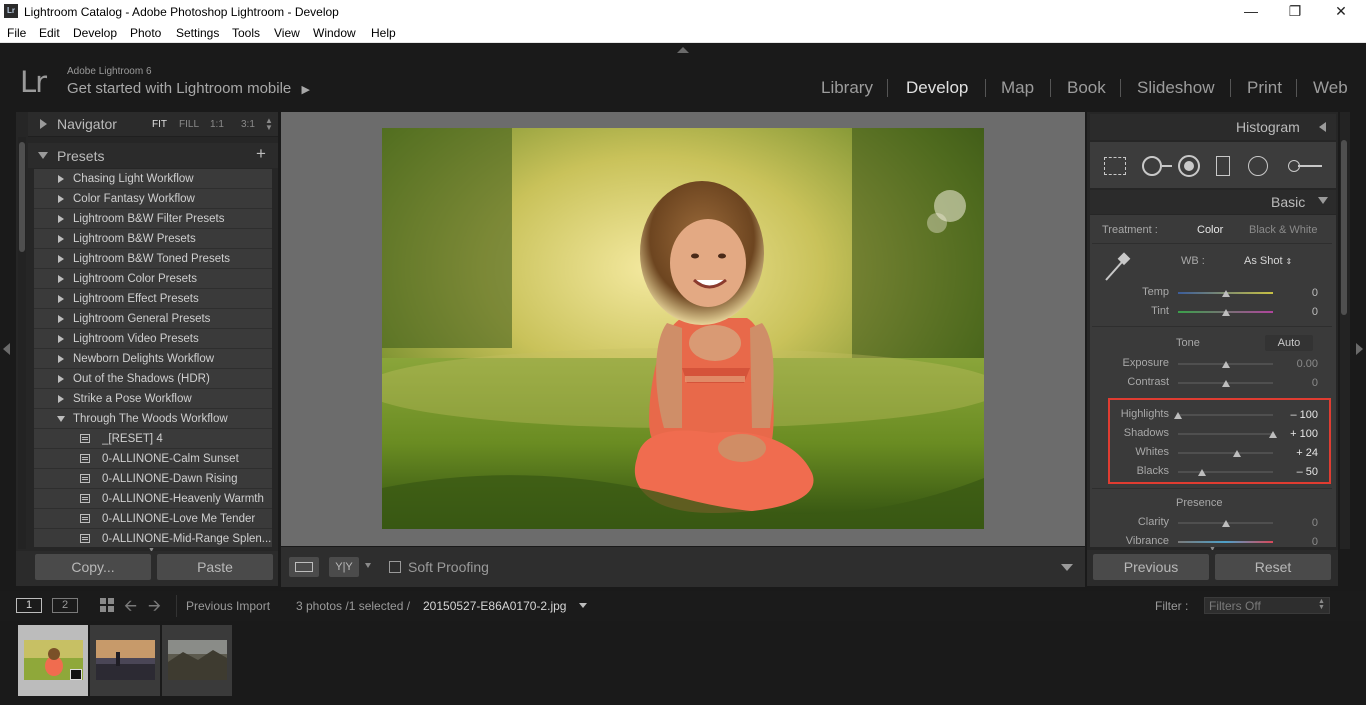 Image resolution: width=1366 pixels, height=705 pixels. What do you see at coordinates (1267, 605) in the screenshot?
I see `filter-dropdown: Filters Off ▲ ▼` at bounding box center [1267, 605].